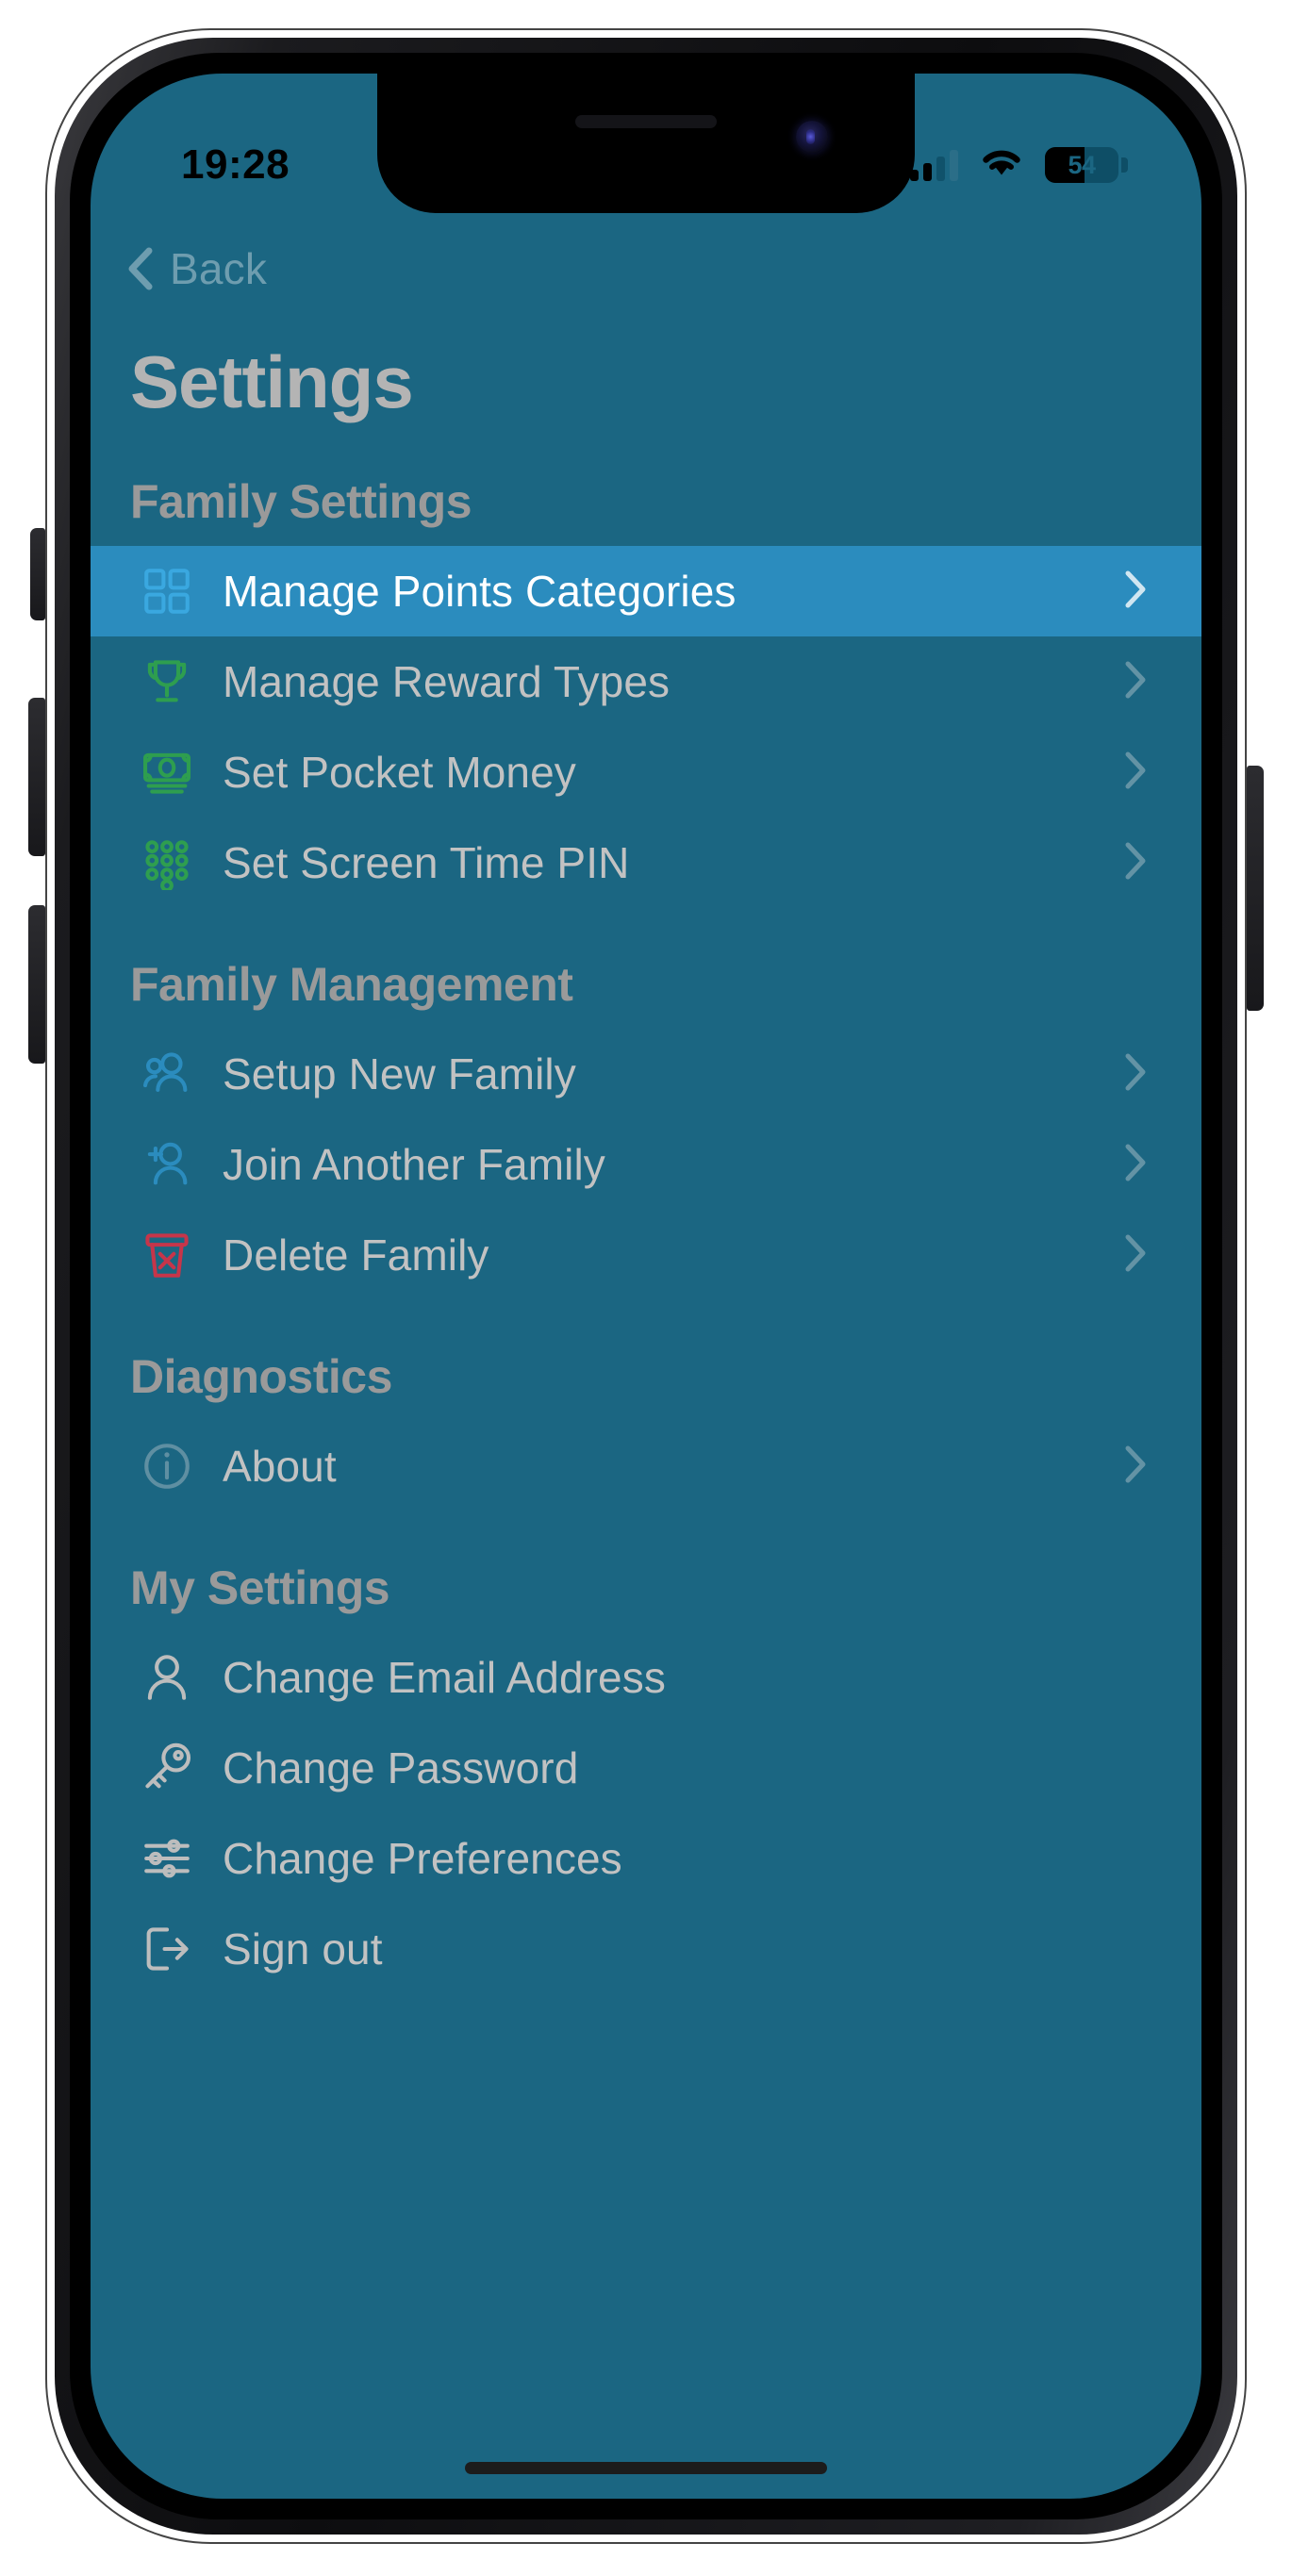 This screenshot has height=2576, width=1292. What do you see at coordinates (351, 984) in the screenshot?
I see `section-header-family-management: Family Management` at bounding box center [351, 984].